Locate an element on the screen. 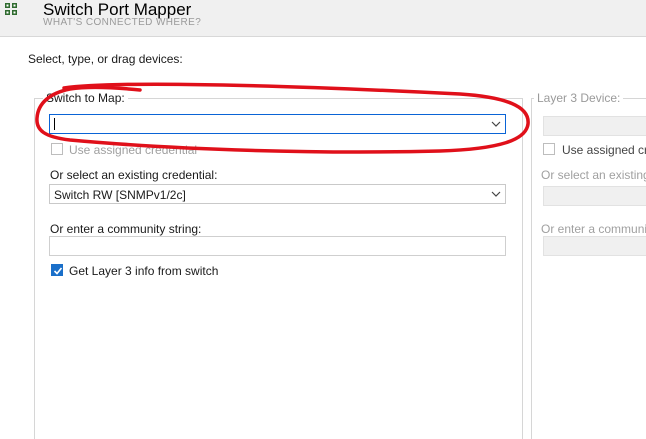 This screenshot has height=439, width=646. checkmark-icon is located at coordinates (58, 271).